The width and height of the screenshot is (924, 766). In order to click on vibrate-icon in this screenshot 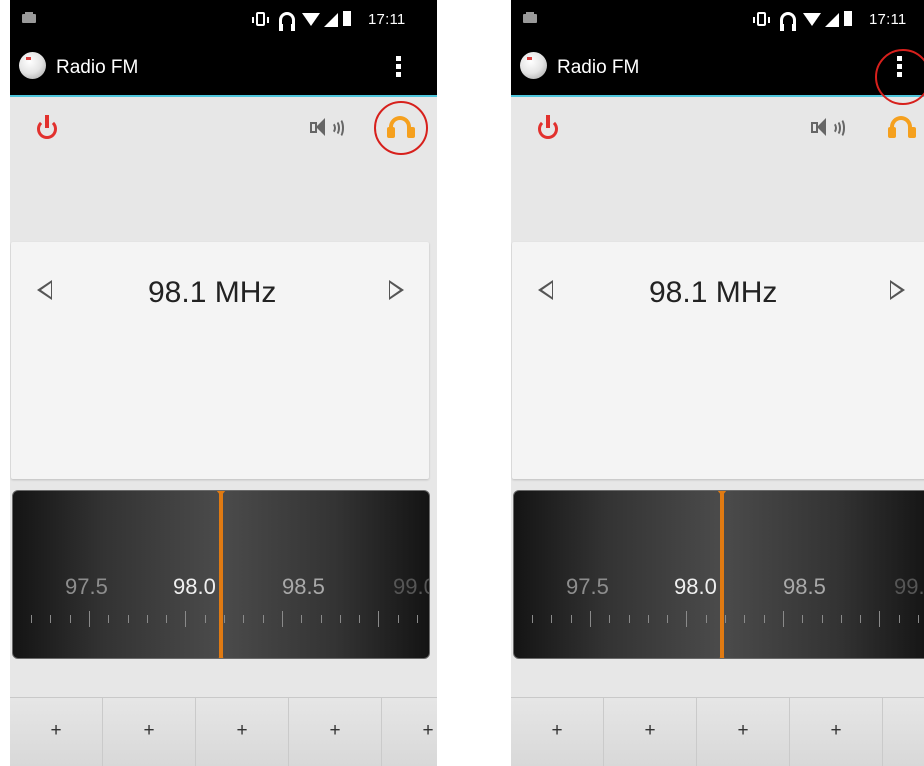, I will do `click(761, 19)`.